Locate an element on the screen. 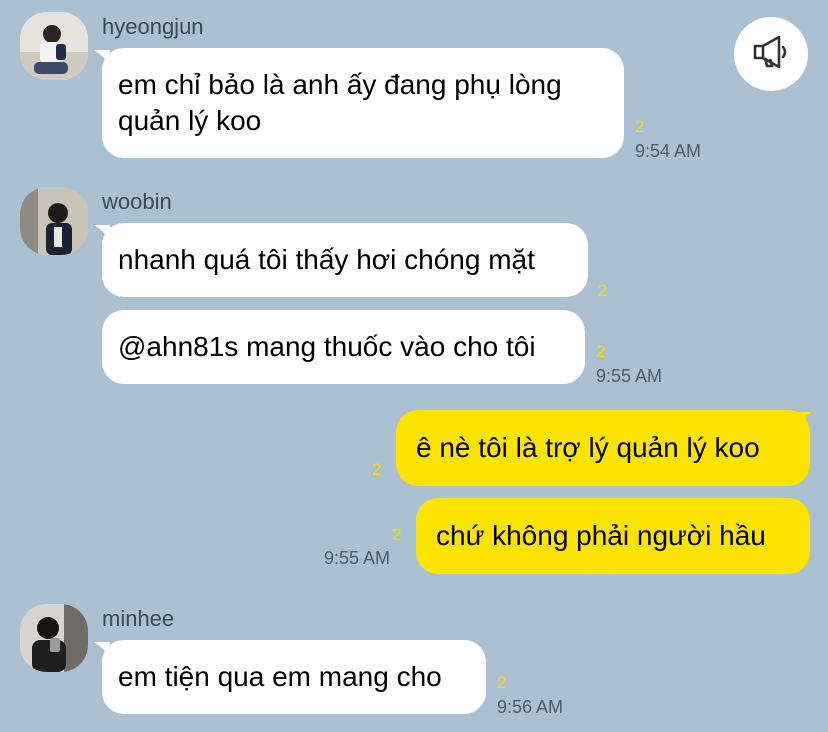  message-bubble: em tiện qua em mang cho is located at coordinates (294, 677).